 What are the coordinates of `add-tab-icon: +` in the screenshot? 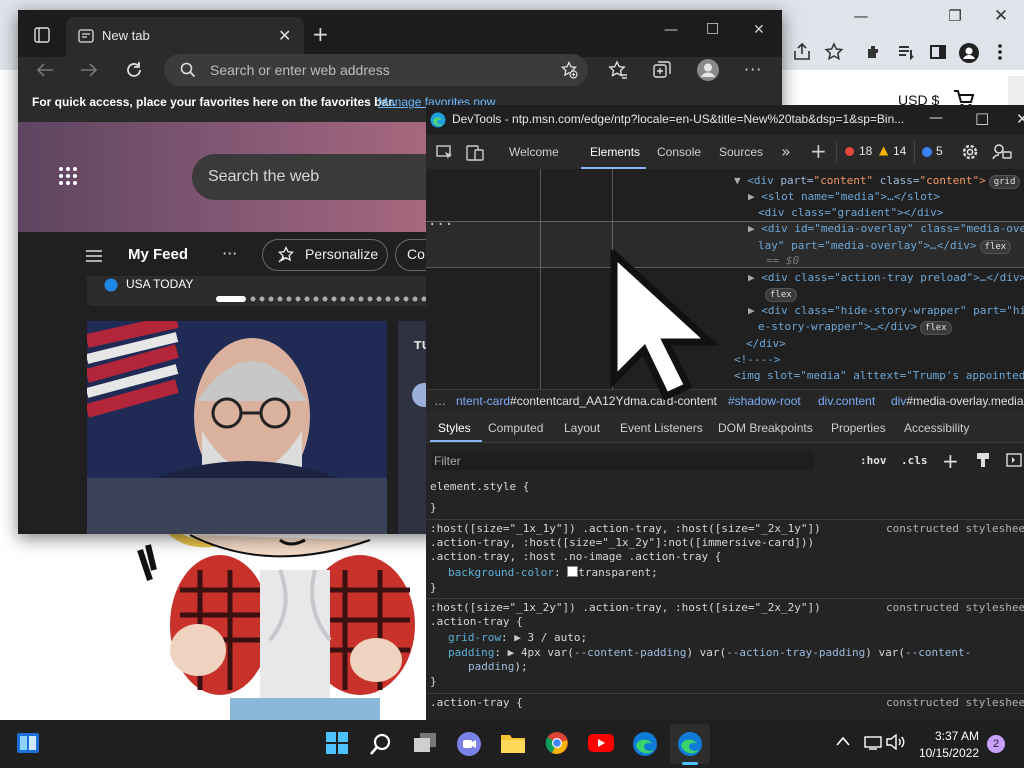 It's located at (818, 151).